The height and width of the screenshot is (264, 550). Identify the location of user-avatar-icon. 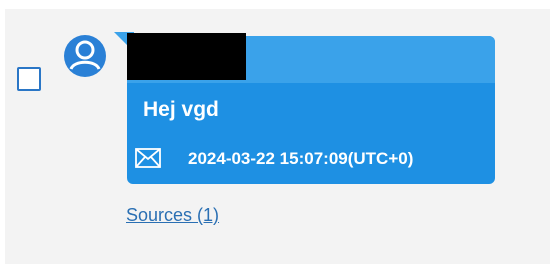
(85, 56).